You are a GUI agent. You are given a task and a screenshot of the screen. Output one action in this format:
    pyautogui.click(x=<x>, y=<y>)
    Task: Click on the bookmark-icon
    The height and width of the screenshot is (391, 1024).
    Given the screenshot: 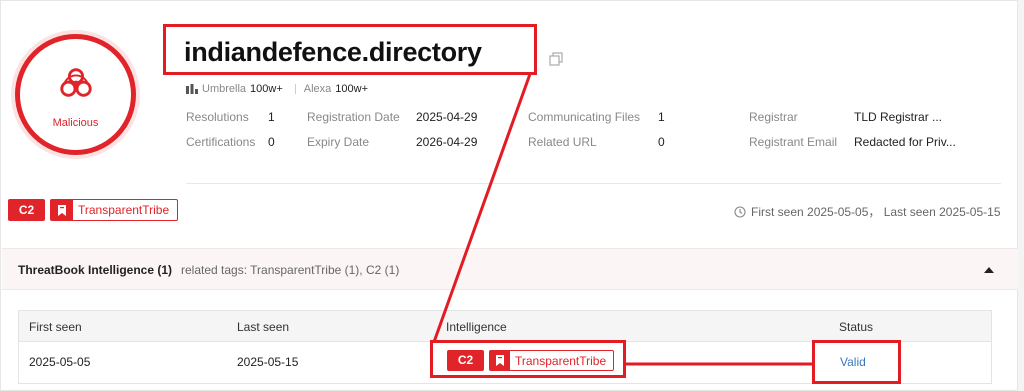 What is the action you would take?
    pyautogui.click(x=62, y=210)
    